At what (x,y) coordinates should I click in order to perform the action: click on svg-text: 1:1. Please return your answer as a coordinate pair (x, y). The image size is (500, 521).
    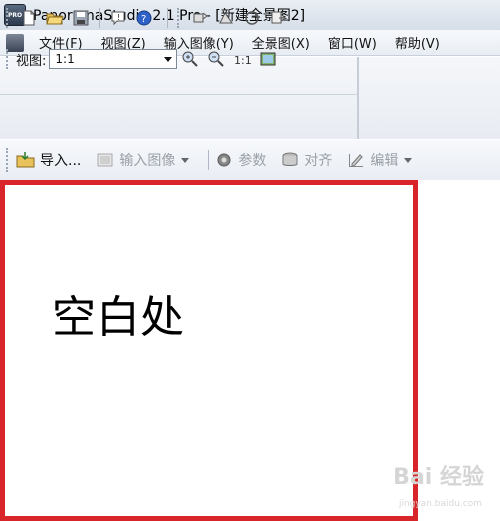
    Looking at the image, I should click on (242, 60).